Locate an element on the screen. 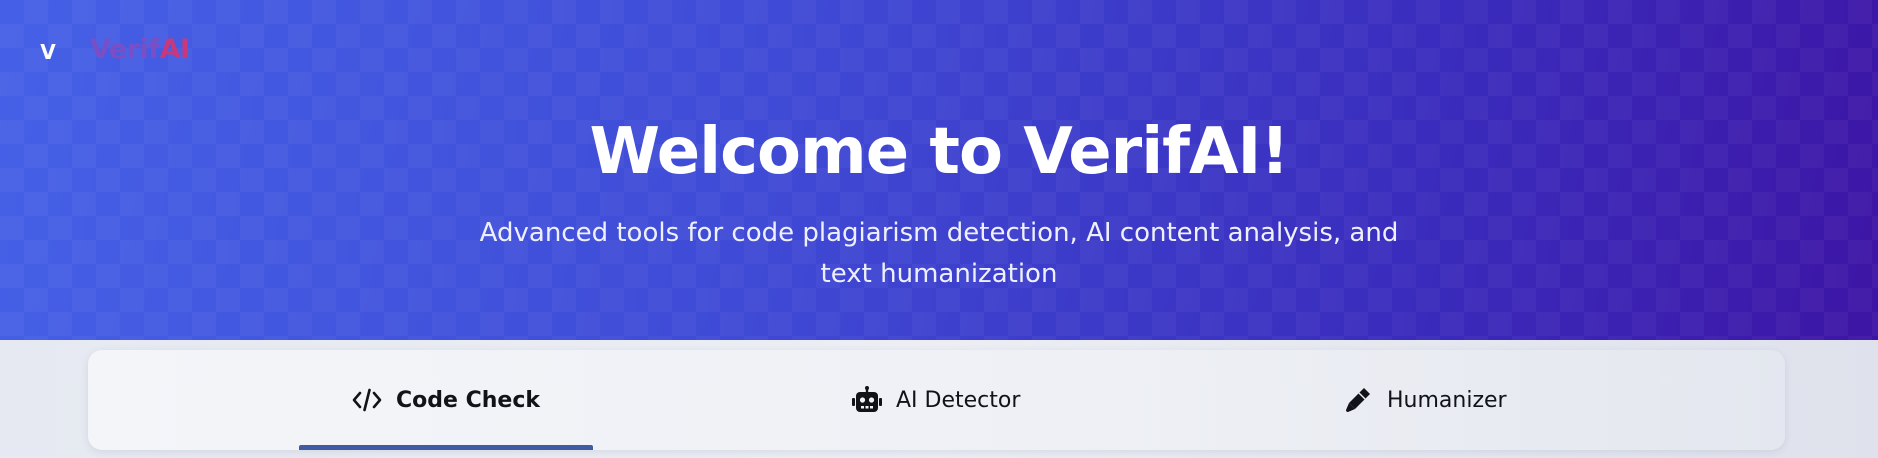 This screenshot has height=458, width=1878. logo-badge: V is located at coordinates (48, 52).